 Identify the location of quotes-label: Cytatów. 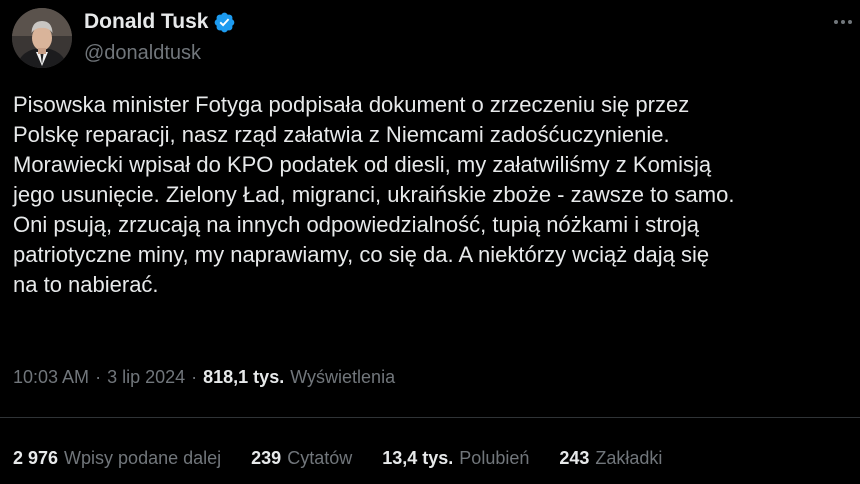
(320, 458).